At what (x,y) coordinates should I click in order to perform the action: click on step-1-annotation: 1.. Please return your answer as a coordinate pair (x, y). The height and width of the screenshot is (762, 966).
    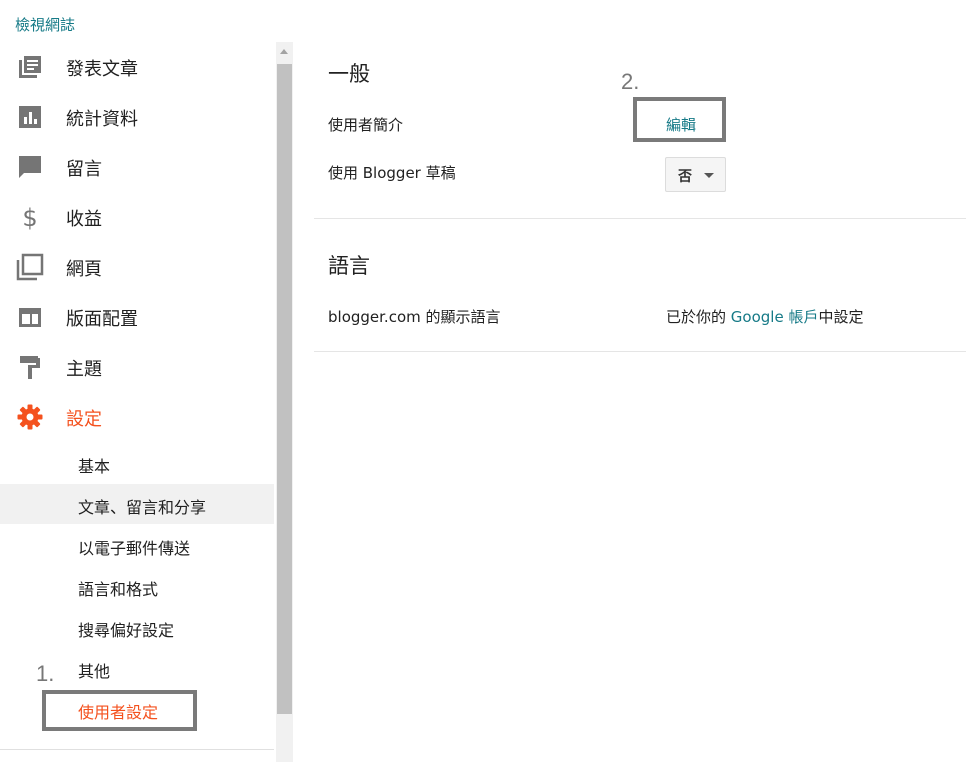
    Looking at the image, I should click on (45, 673).